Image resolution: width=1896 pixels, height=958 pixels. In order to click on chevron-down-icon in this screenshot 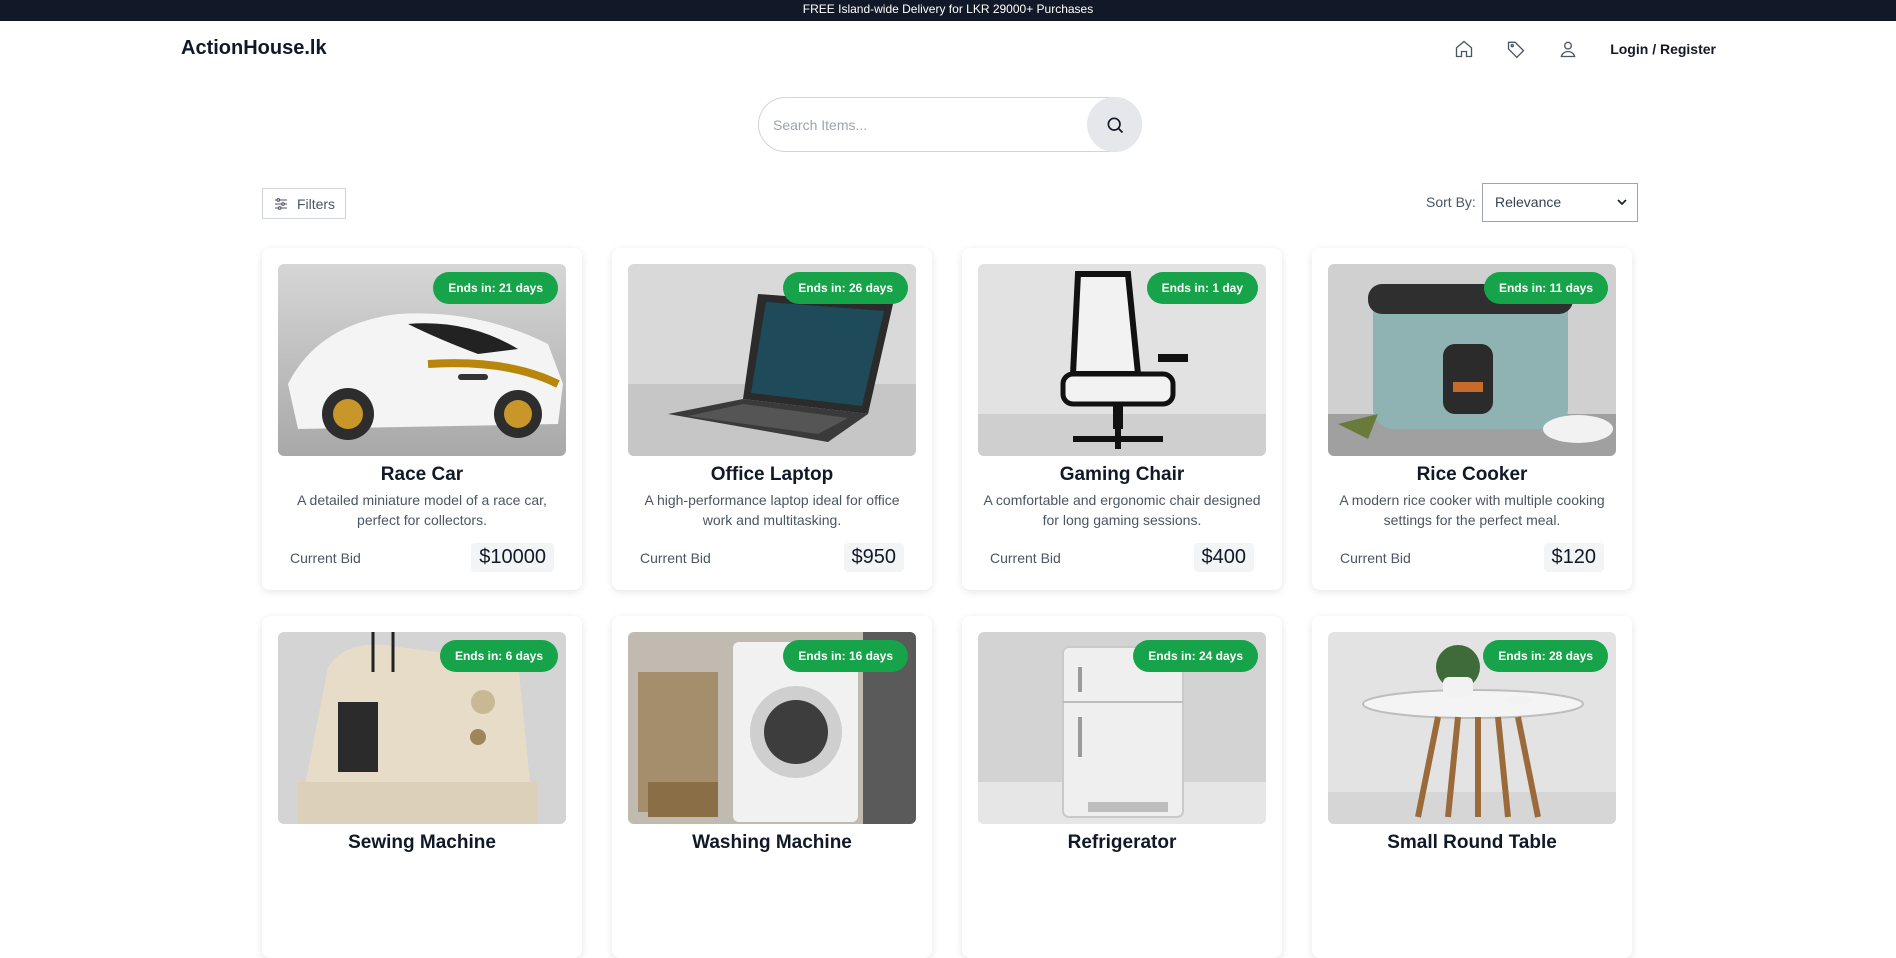, I will do `click(1622, 202)`.